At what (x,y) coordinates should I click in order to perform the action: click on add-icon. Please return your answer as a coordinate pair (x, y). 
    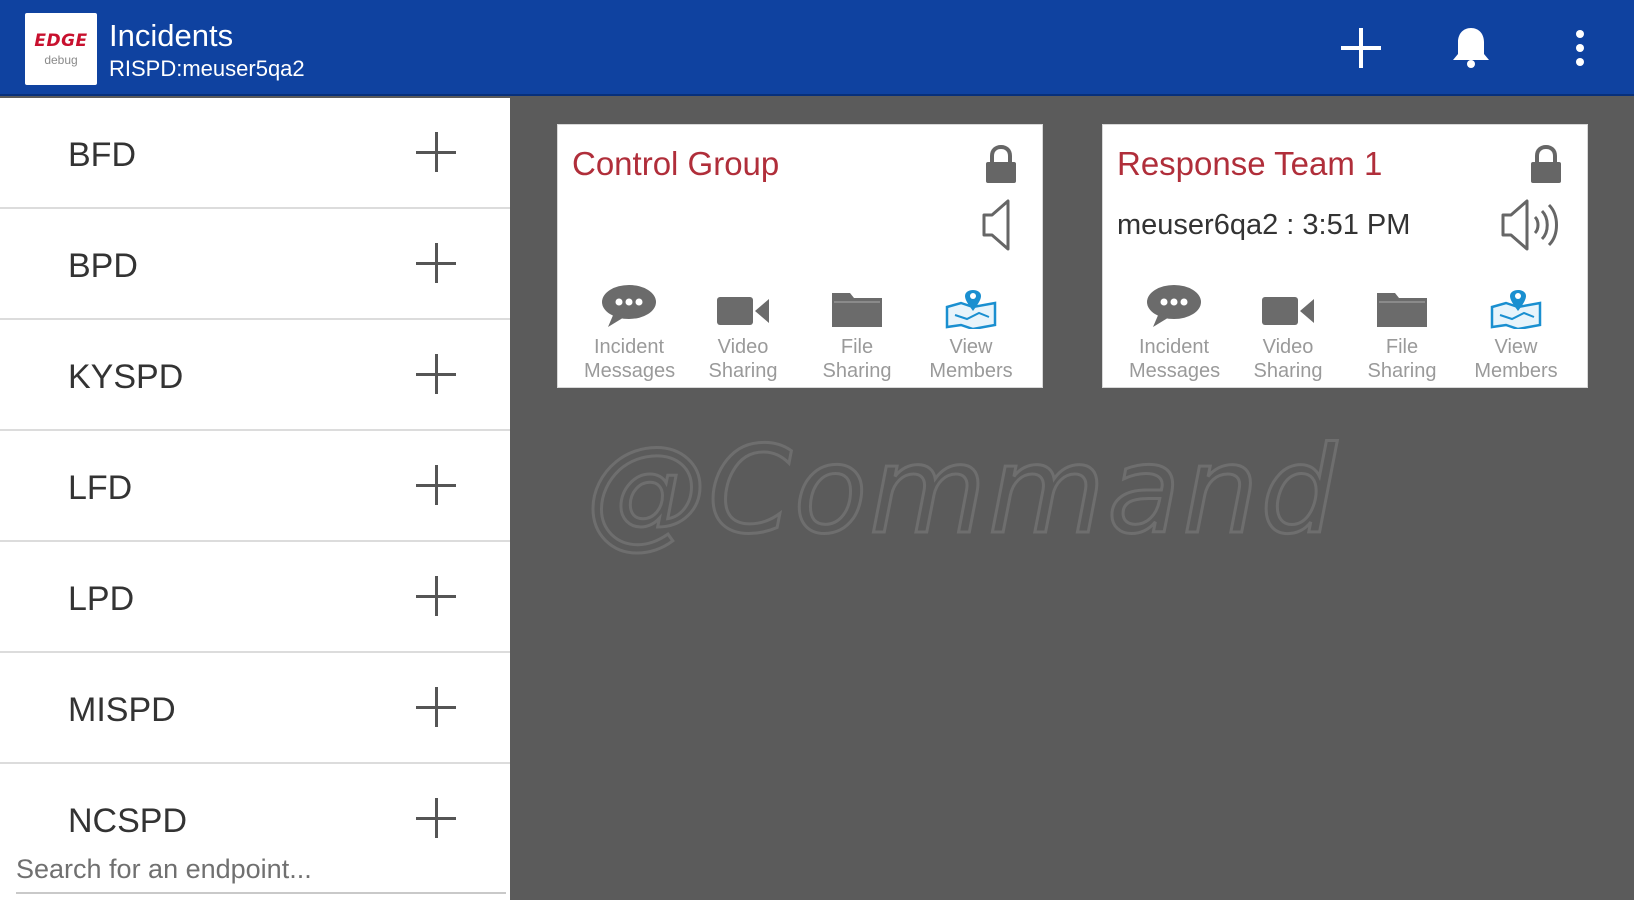
    Looking at the image, I should click on (1361, 48).